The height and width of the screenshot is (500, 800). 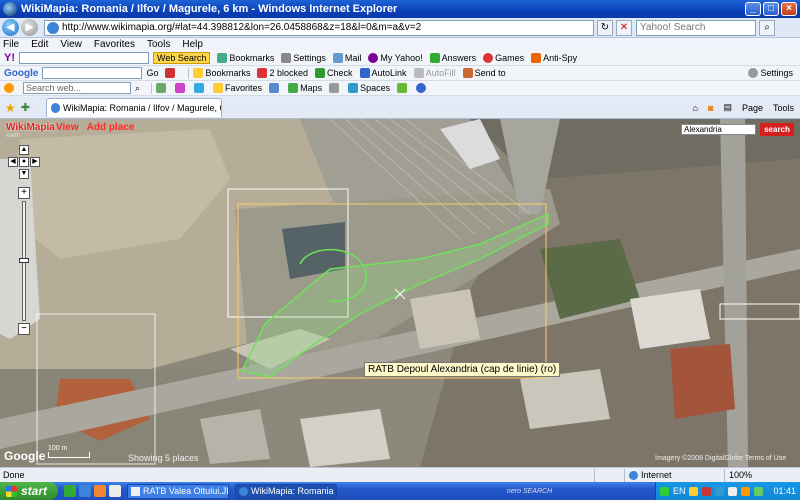 What do you see at coordinates (503, 58) in the screenshot?
I see `yahoo-games: Games` at bounding box center [503, 58].